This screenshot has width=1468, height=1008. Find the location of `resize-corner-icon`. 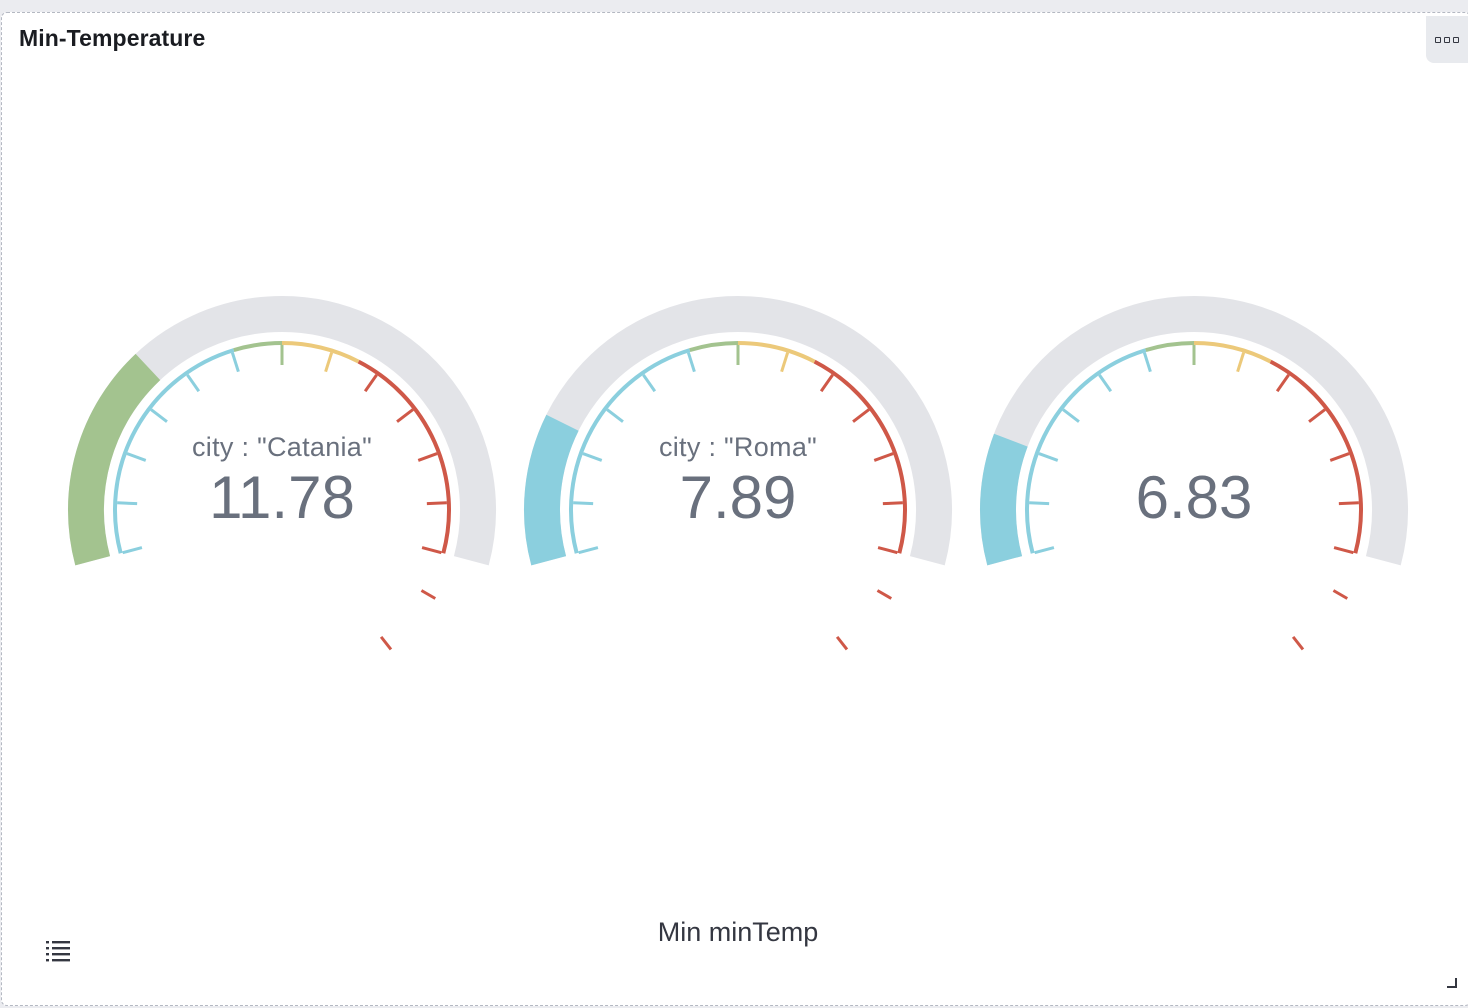

resize-corner-icon is located at coordinates (1452, 983).